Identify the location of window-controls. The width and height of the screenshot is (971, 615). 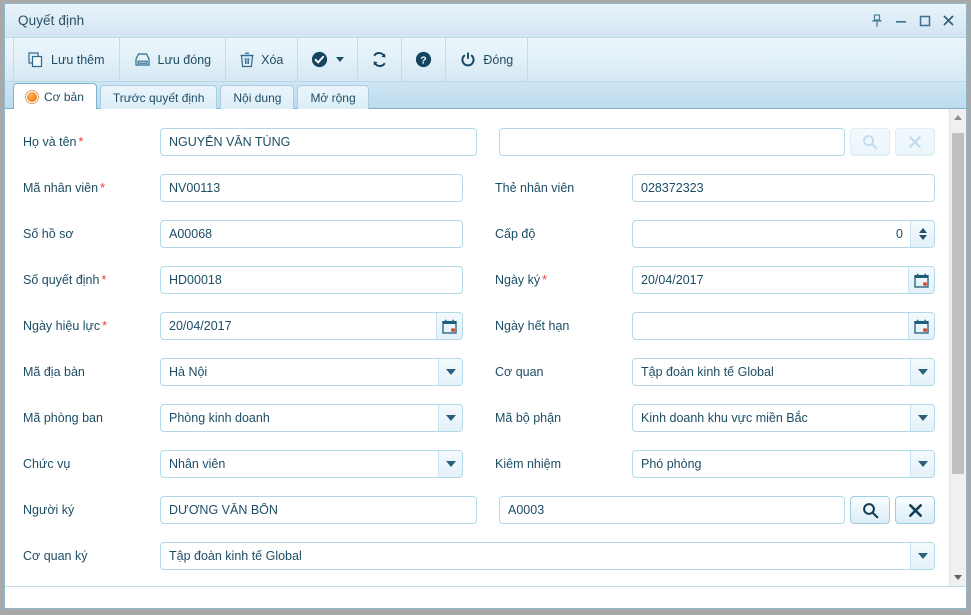
(912, 20).